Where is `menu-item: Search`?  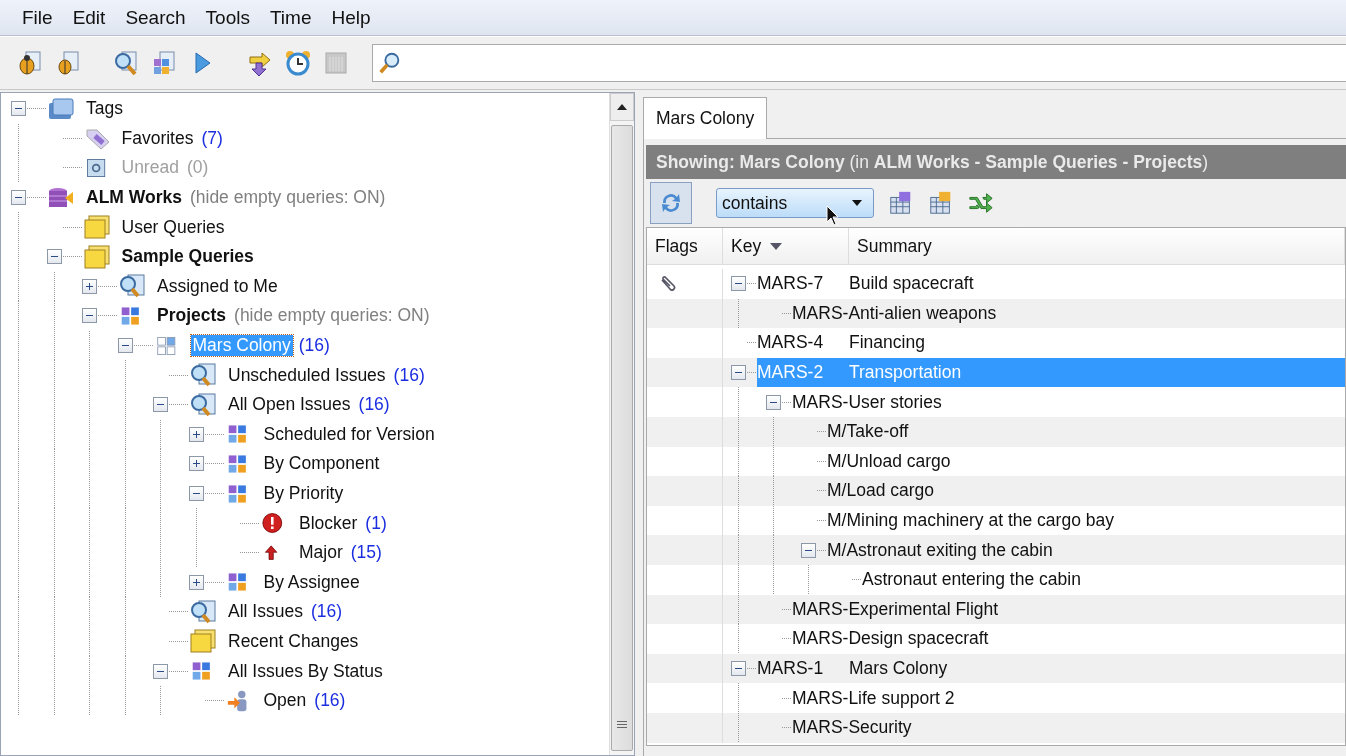 menu-item: Search is located at coordinates (155, 17).